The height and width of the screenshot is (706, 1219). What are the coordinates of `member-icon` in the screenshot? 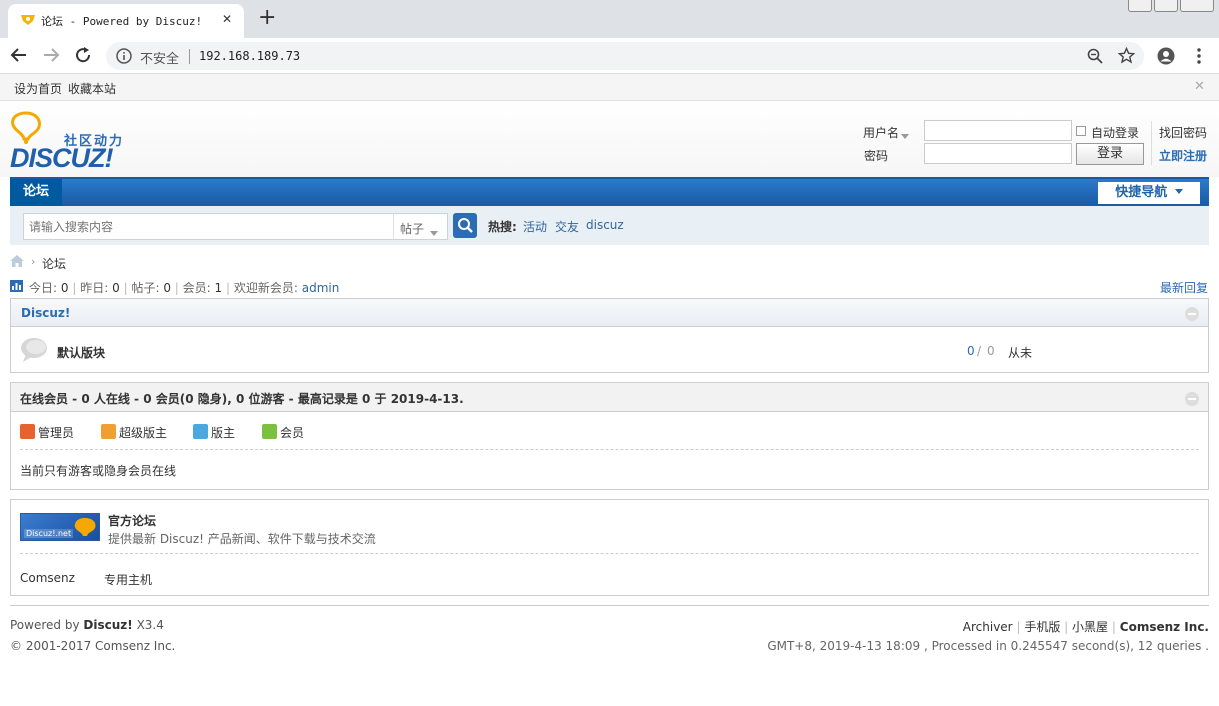 It's located at (269, 431).